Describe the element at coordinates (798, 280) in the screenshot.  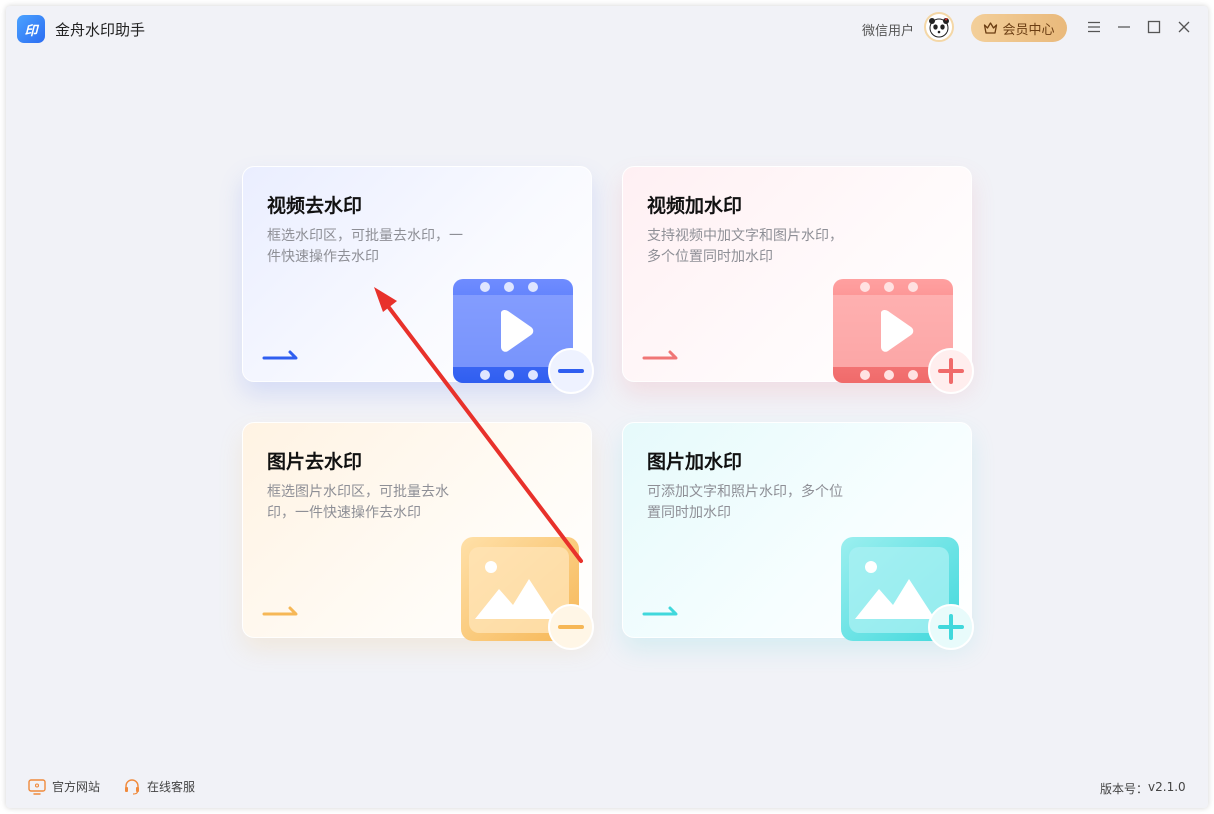
I see `video-add-watermark-card: 视频加水印 支持视频中加文字和图片水印，多个位置同时加水印` at that location.